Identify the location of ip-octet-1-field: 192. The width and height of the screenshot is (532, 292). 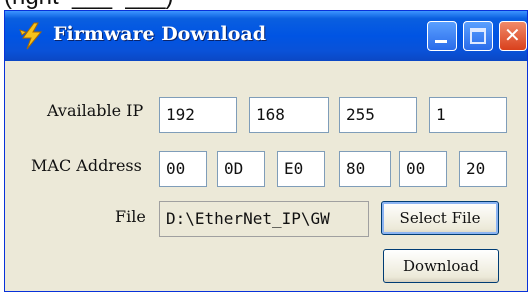
(198, 115).